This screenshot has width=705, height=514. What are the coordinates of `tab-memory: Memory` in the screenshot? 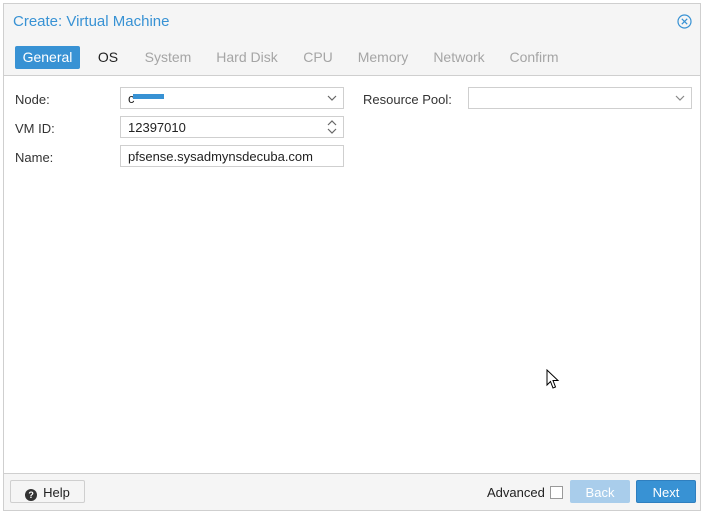 It's located at (383, 57).